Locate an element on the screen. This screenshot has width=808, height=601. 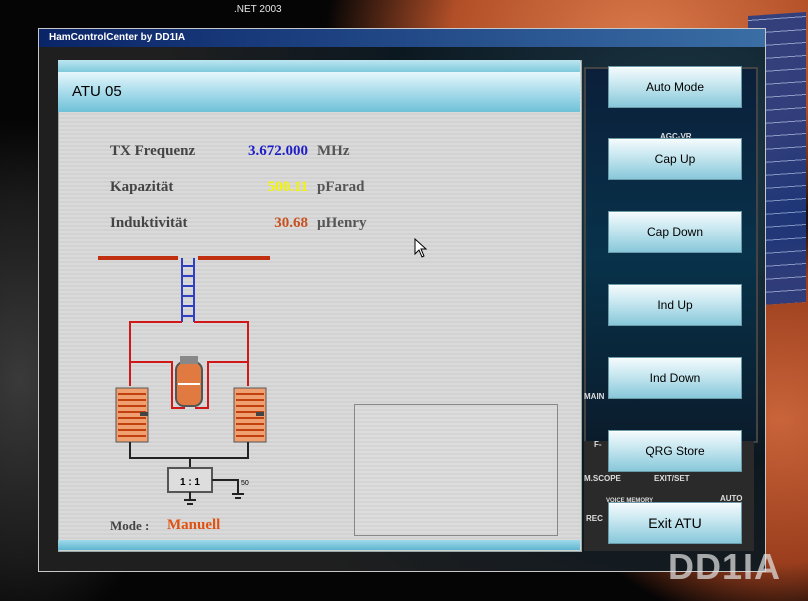
atu-panel-bottom-bar is located at coordinates (319, 545).